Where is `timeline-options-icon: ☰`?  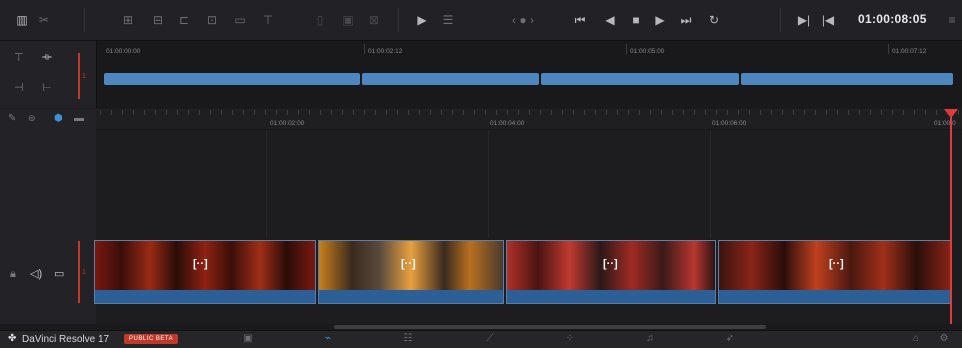 timeline-options-icon: ☰ is located at coordinates (448, 20).